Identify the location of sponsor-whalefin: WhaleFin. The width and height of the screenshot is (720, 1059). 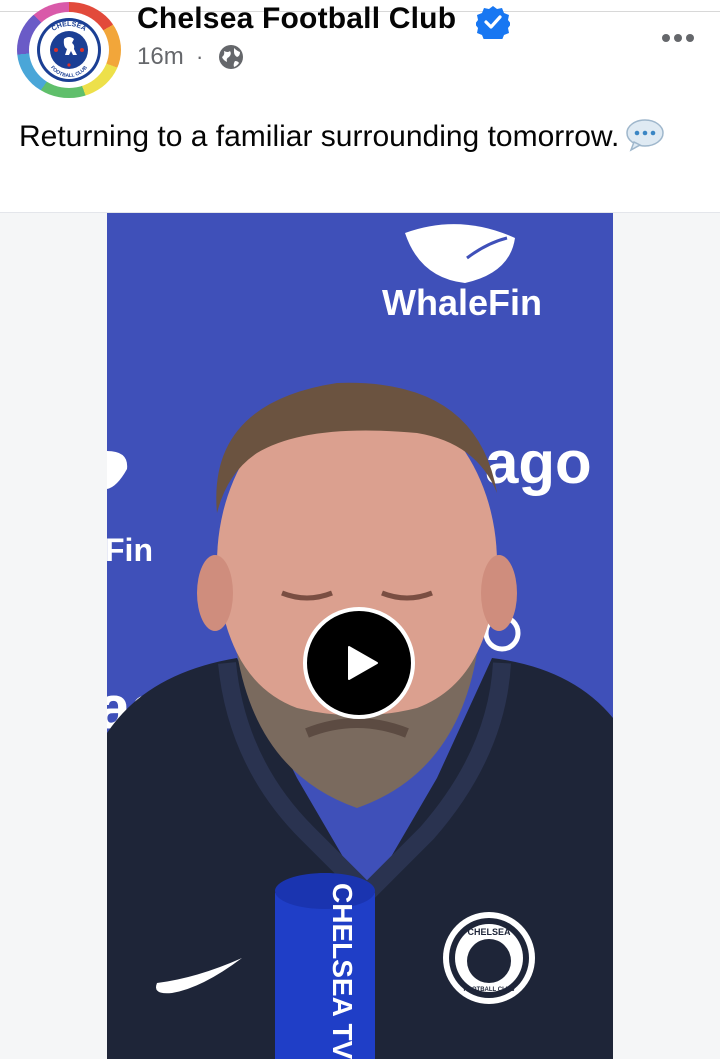
(462, 302).